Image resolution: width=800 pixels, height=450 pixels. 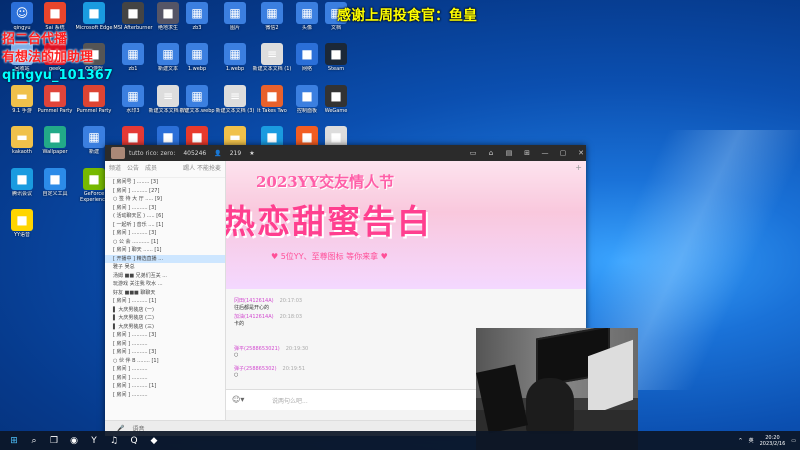 I want to click on channel-row: ( 活动聊天区 ) ..... [6], so click(x=165, y=216).